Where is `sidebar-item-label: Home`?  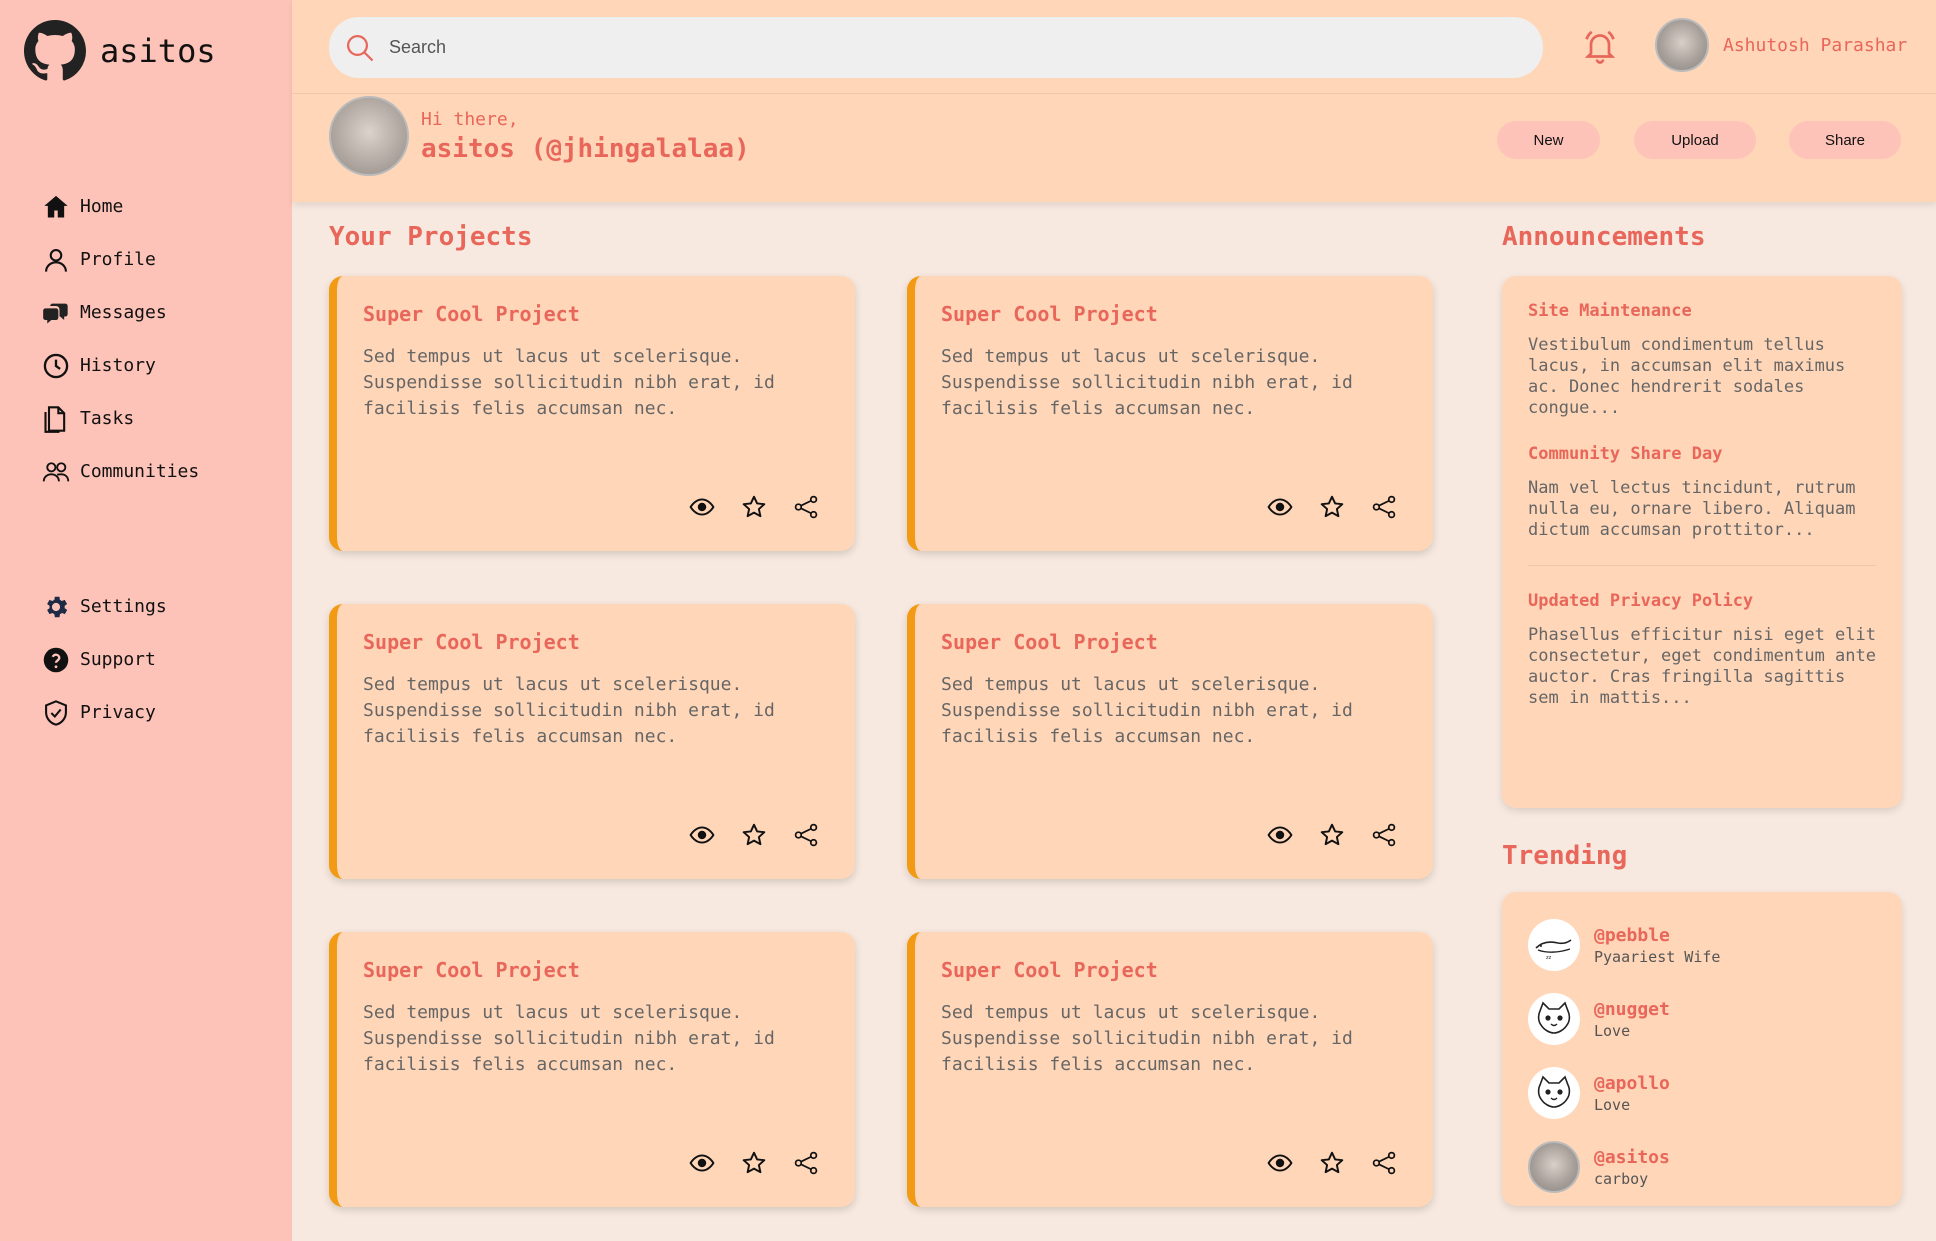
sidebar-item-label: Home is located at coordinates (102, 206).